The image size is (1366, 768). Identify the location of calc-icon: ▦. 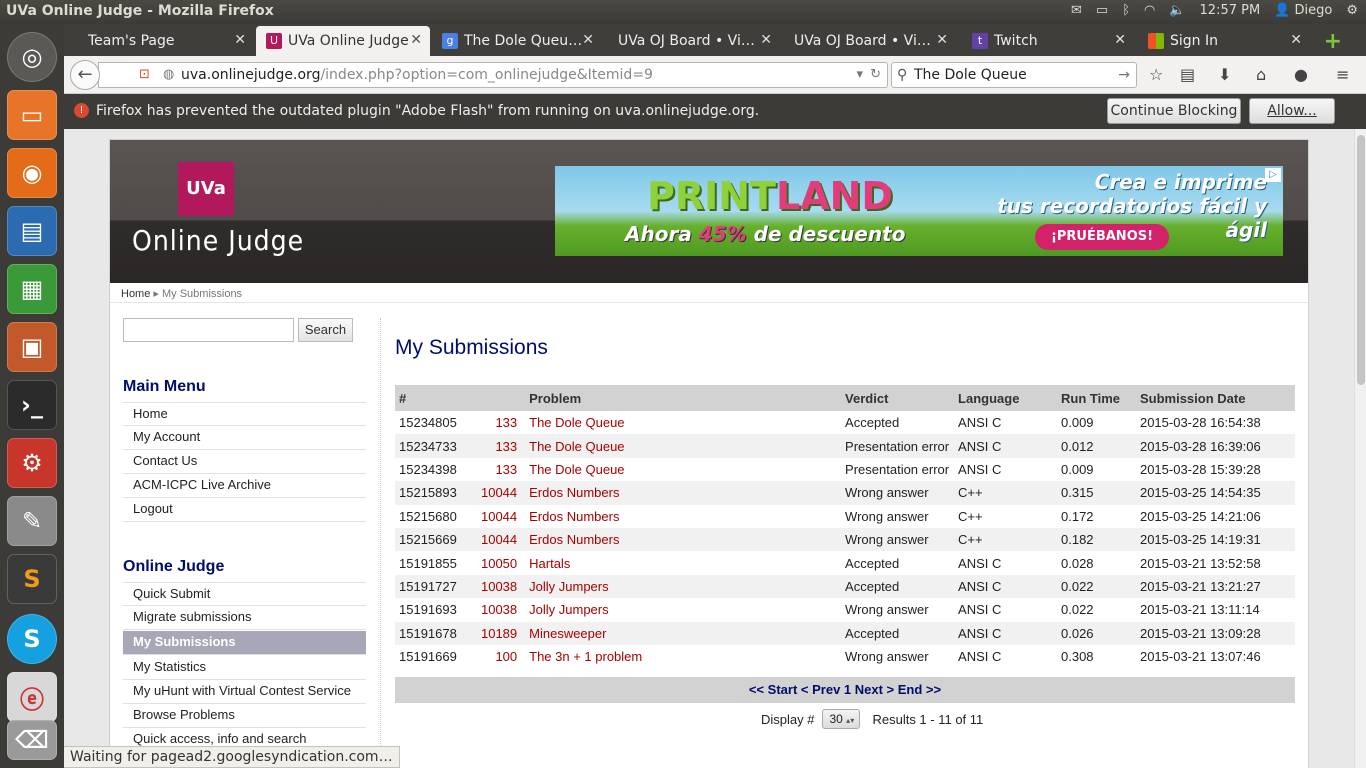
(32, 289).